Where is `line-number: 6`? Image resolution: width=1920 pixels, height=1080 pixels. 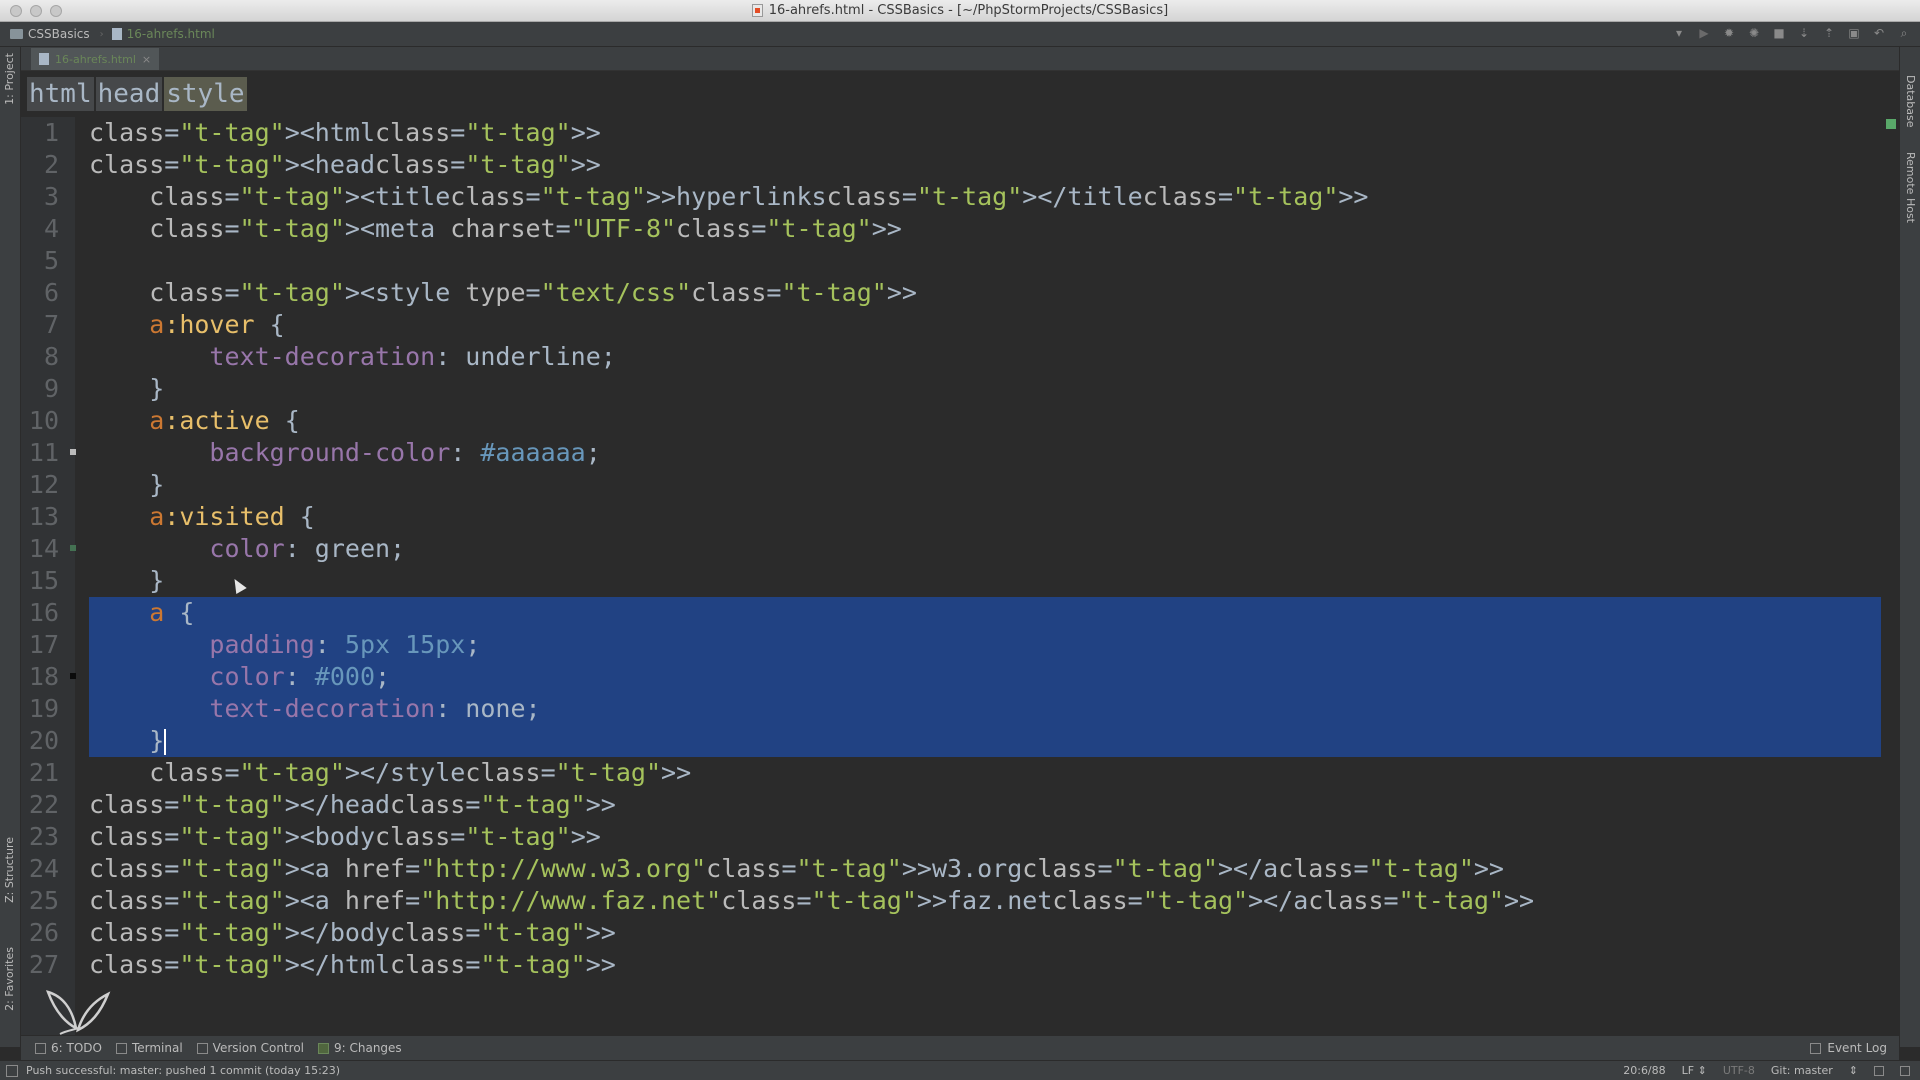 line-number: 6 is located at coordinates (51, 292).